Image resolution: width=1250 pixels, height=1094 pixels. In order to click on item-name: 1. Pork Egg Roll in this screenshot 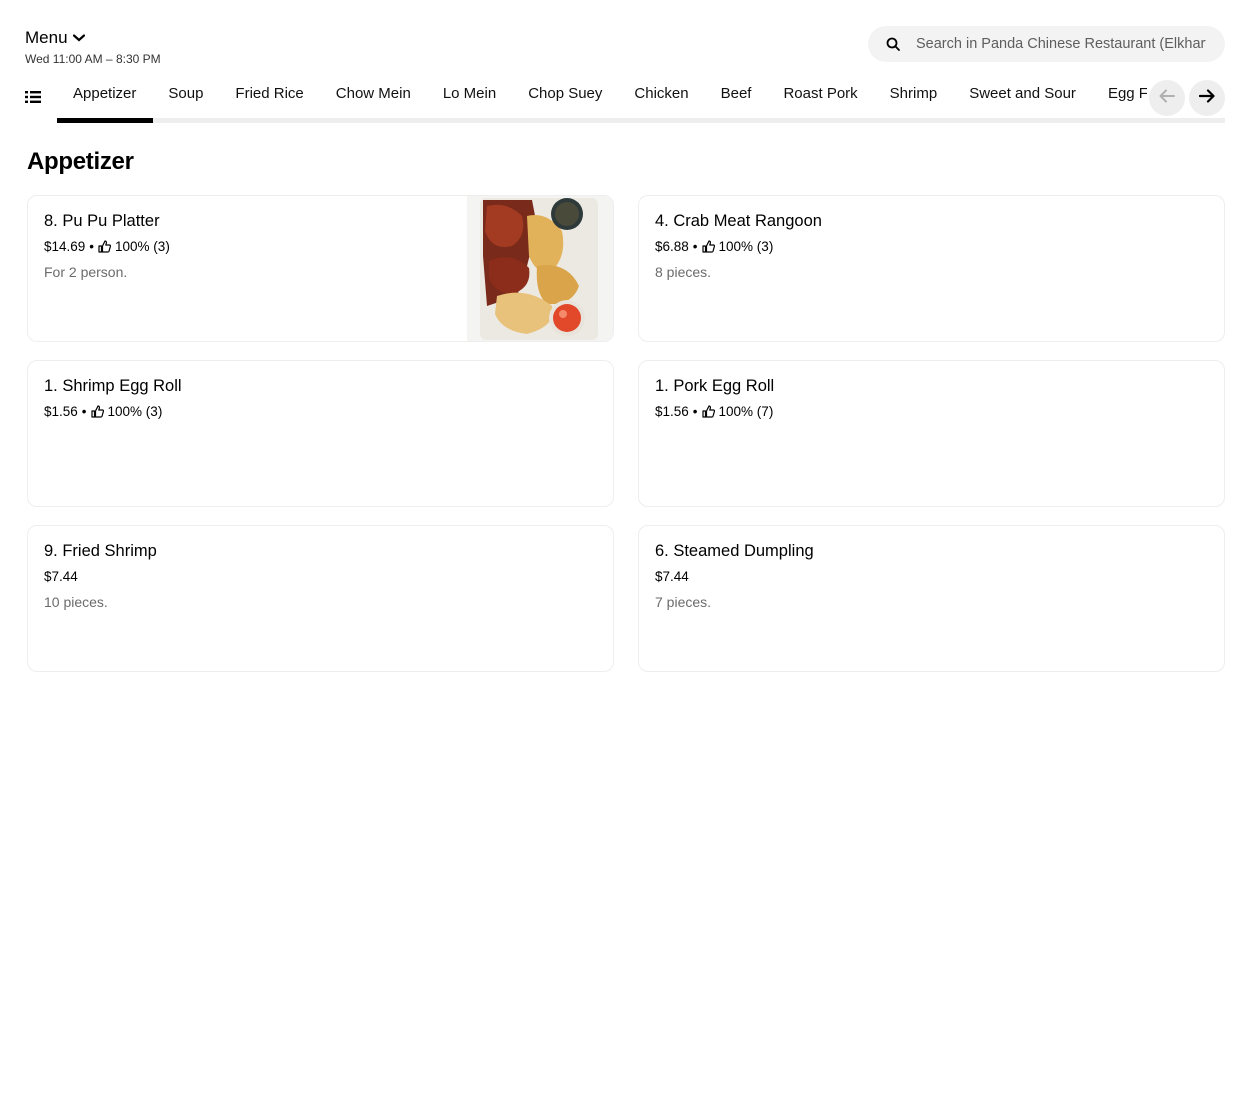, I will do `click(715, 386)`.